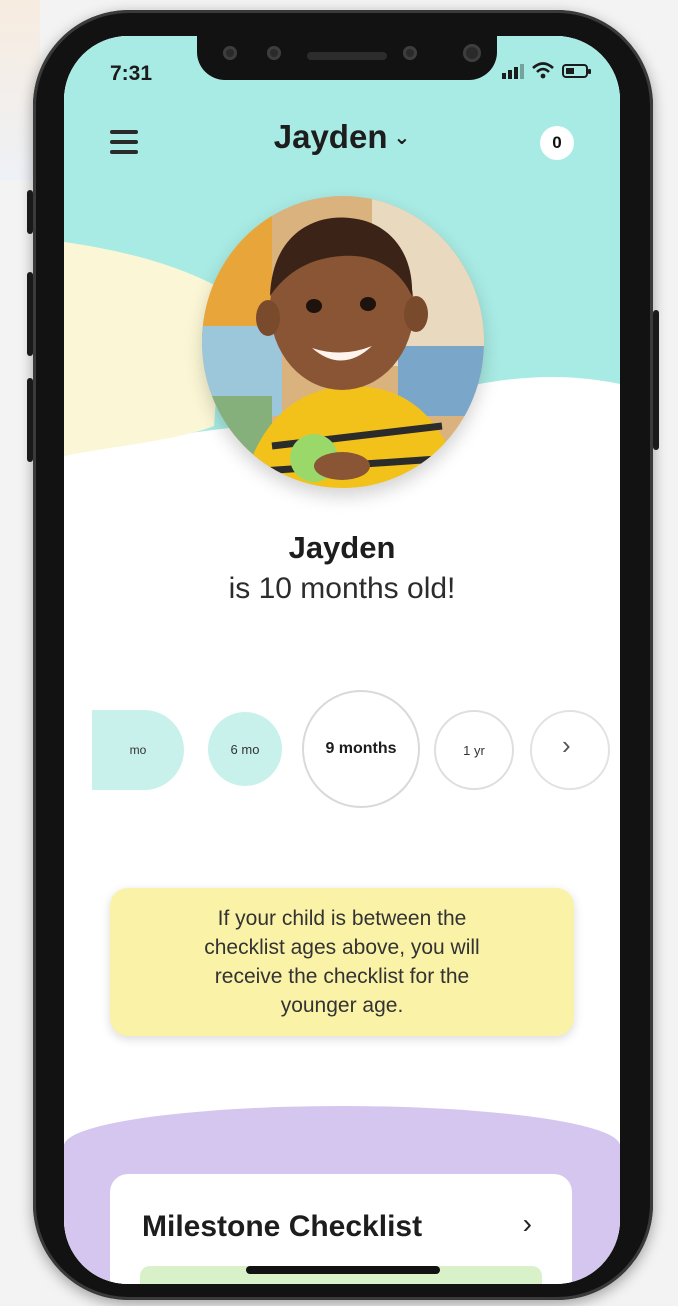 The width and height of the screenshot is (678, 1306). I want to click on mute-switch, so click(30, 212).